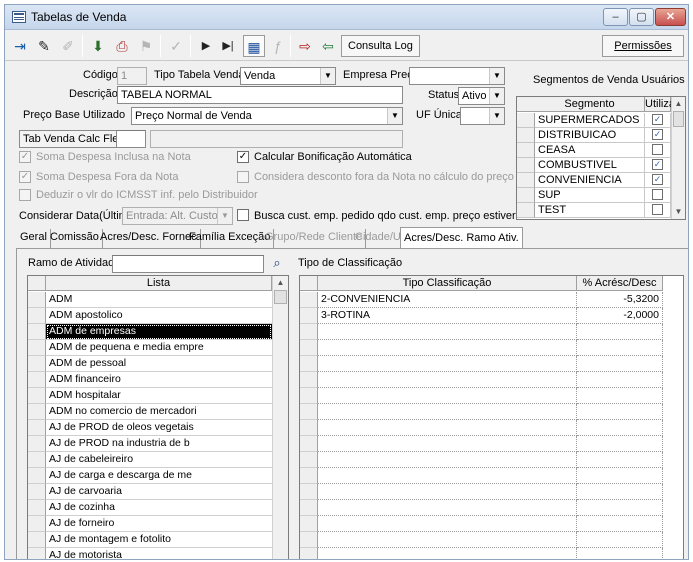 The width and height of the screenshot is (693, 562). What do you see at coordinates (159, 476) in the screenshot?
I see `ramo-list-item: AJ de carga e descarga de me` at bounding box center [159, 476].